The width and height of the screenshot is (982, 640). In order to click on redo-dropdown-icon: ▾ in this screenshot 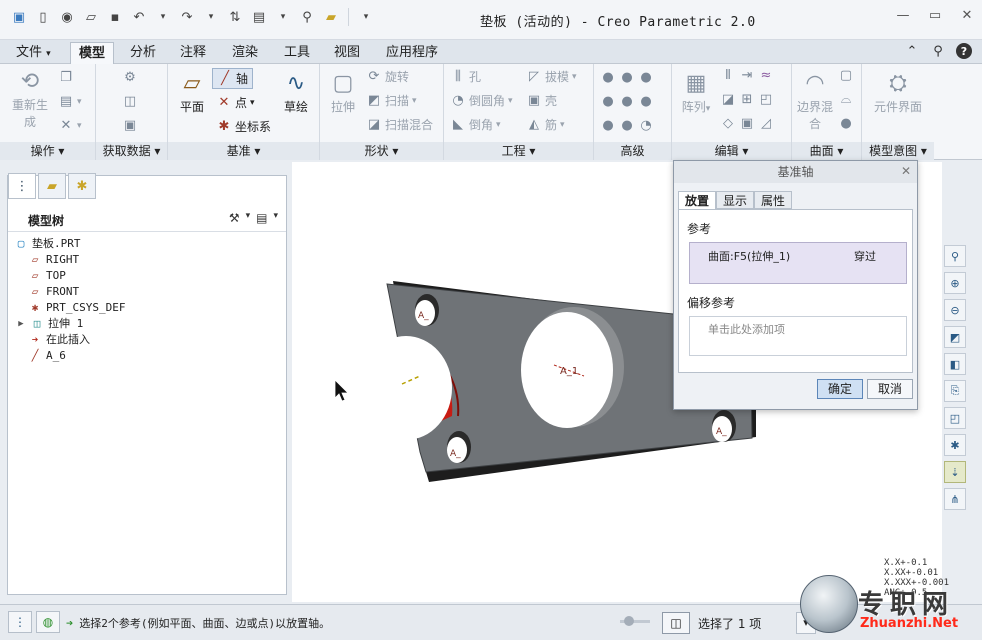, I will do `click(211, 17)`.